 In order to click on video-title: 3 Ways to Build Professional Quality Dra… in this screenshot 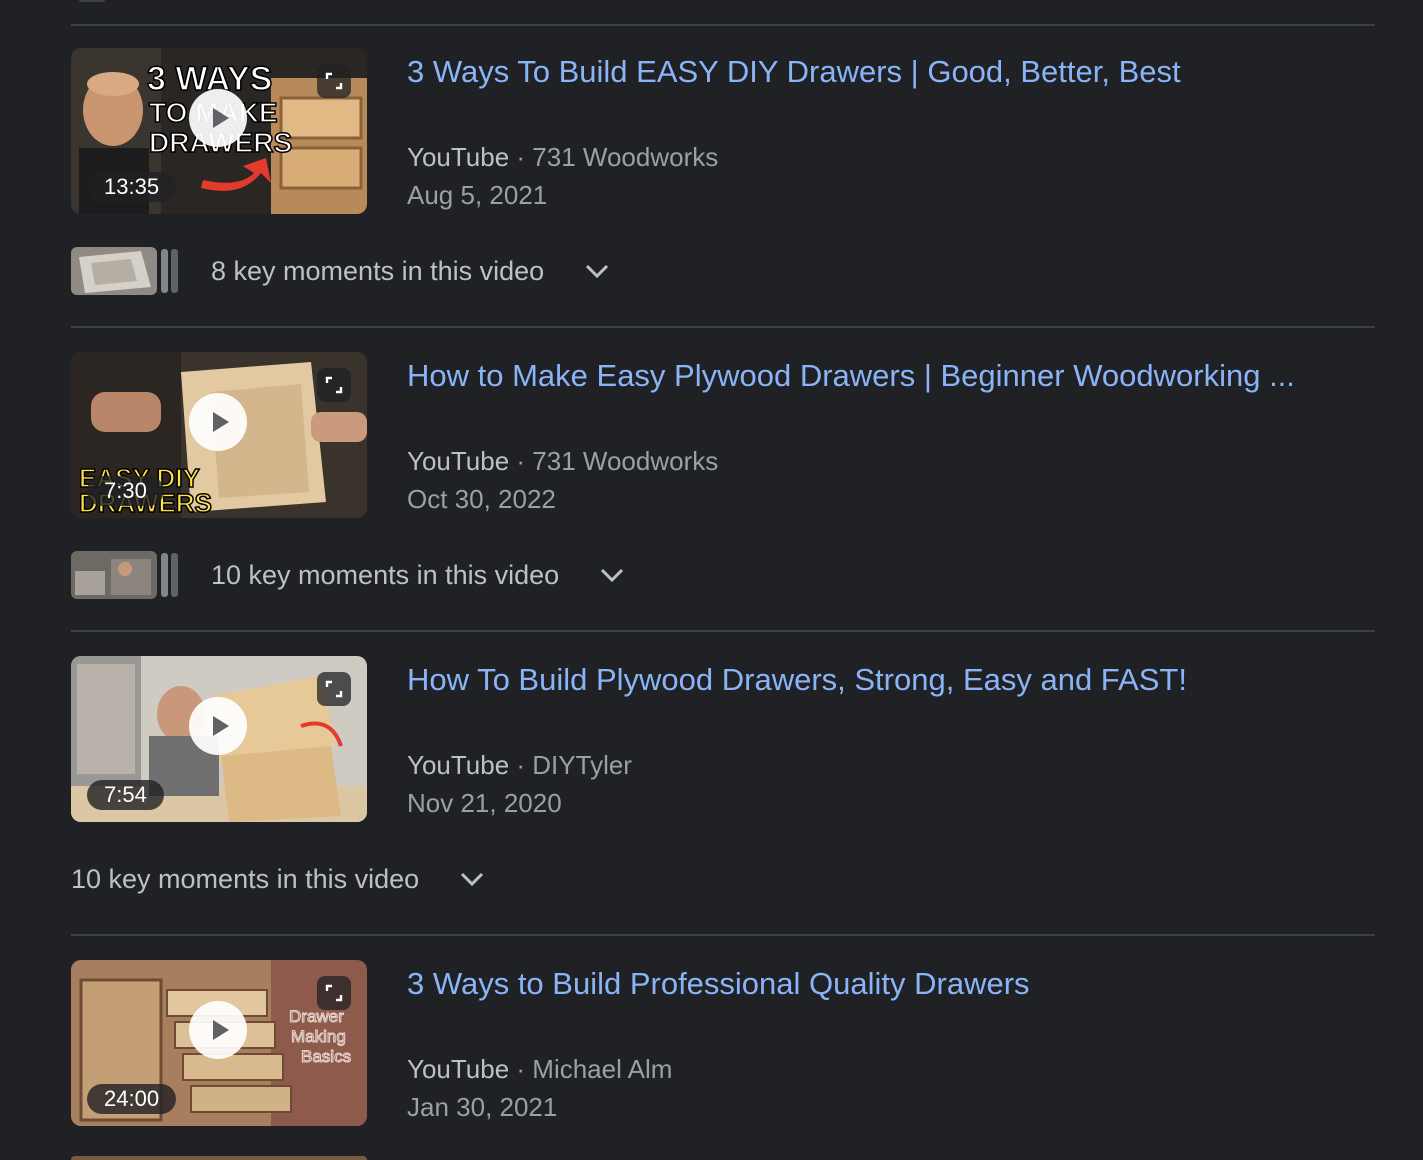, I will do `click(718, 984)`.